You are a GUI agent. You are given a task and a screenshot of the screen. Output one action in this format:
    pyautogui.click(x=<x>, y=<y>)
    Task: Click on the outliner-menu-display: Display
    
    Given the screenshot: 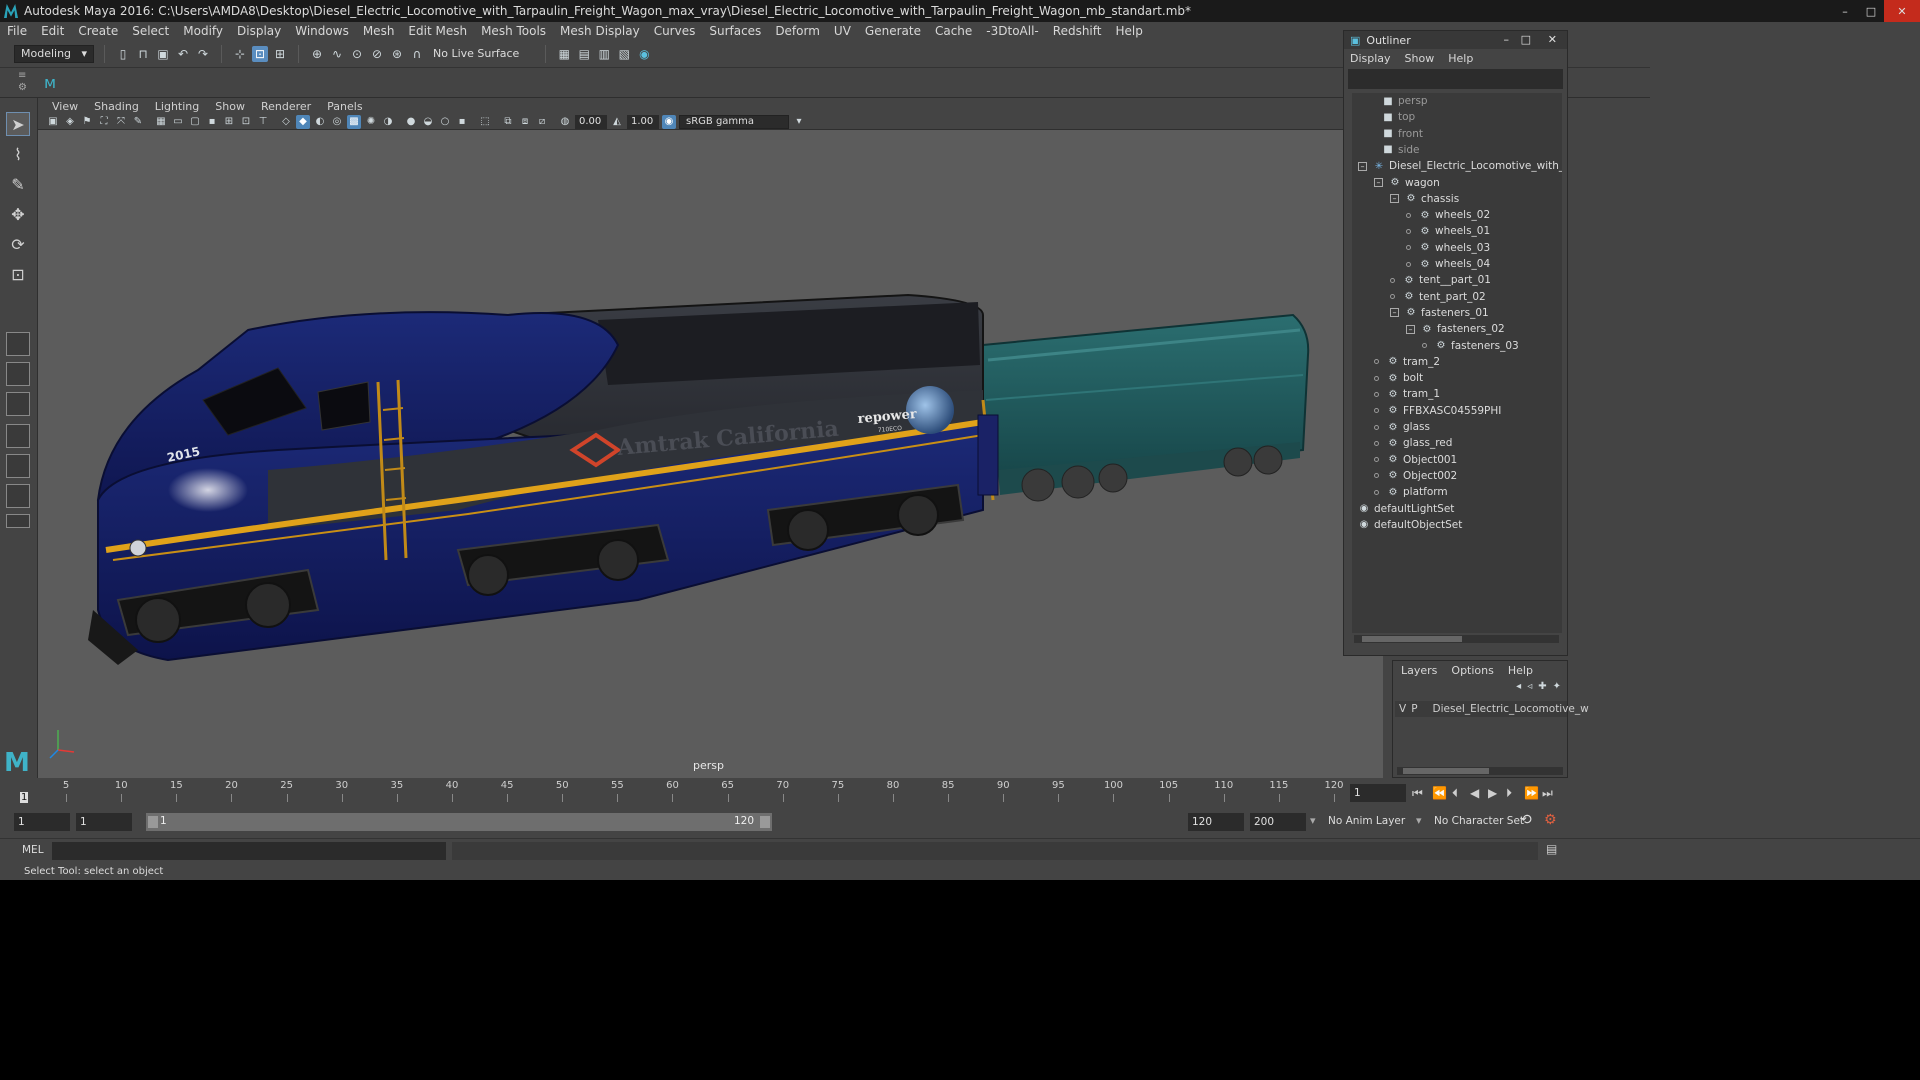 What is the action you would take?
    pyautogui.click(x=1370, y=58)
    